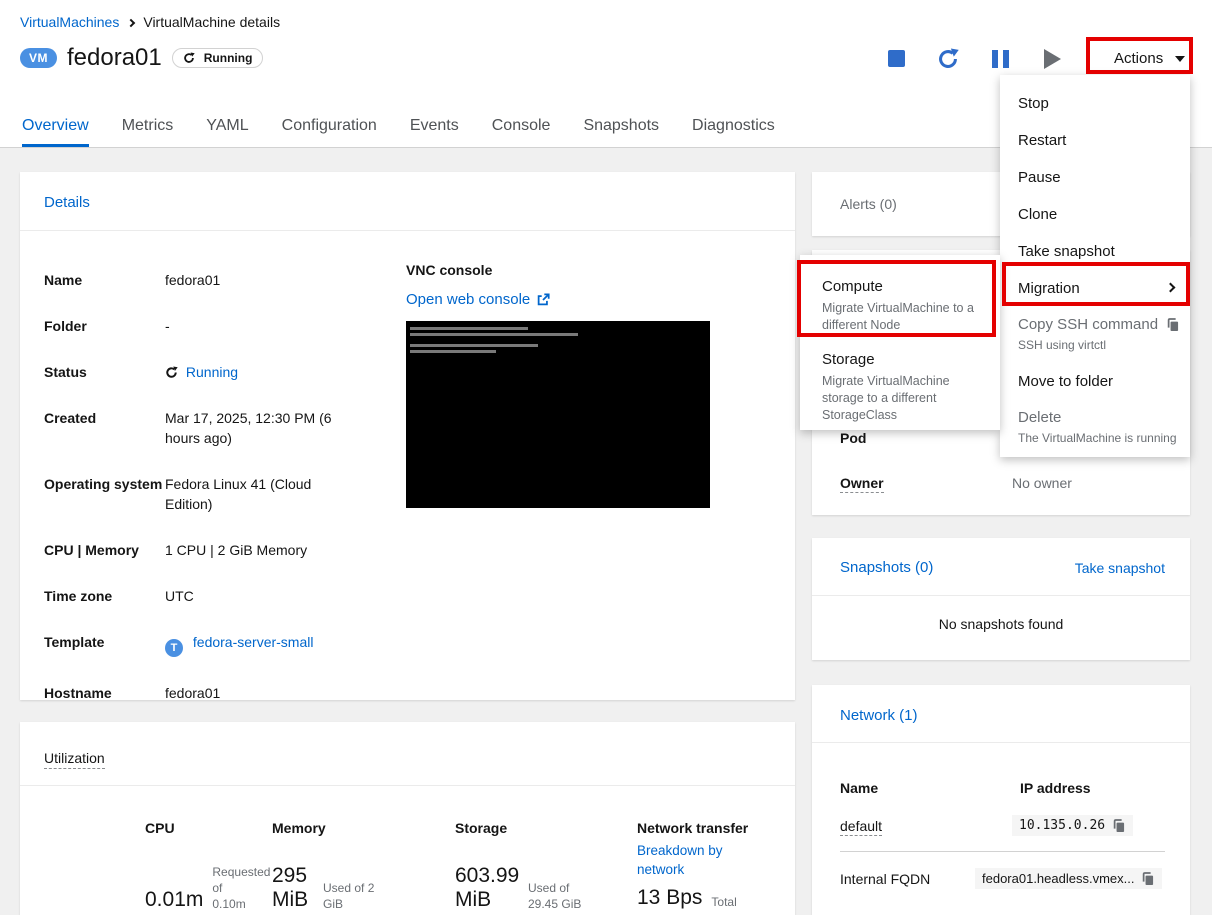  I want to click on pause-icon, so click(1000, 58).